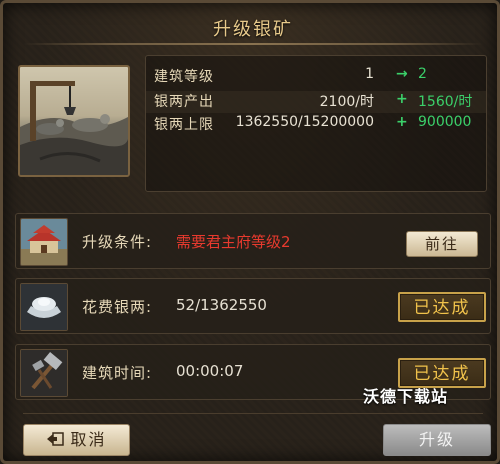  Describe the element at coordinates (88, 439) in the screenshot. I see `cancel-label: 取消` at that location.